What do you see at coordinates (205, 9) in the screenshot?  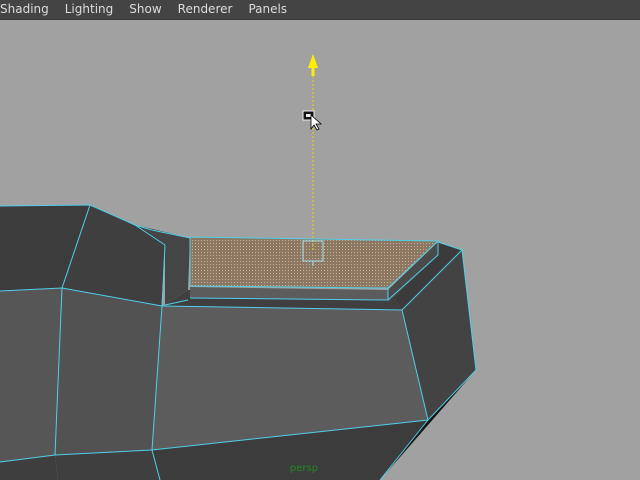 I see `menu-renderer: Renderer` at bounding box center [205, 9].